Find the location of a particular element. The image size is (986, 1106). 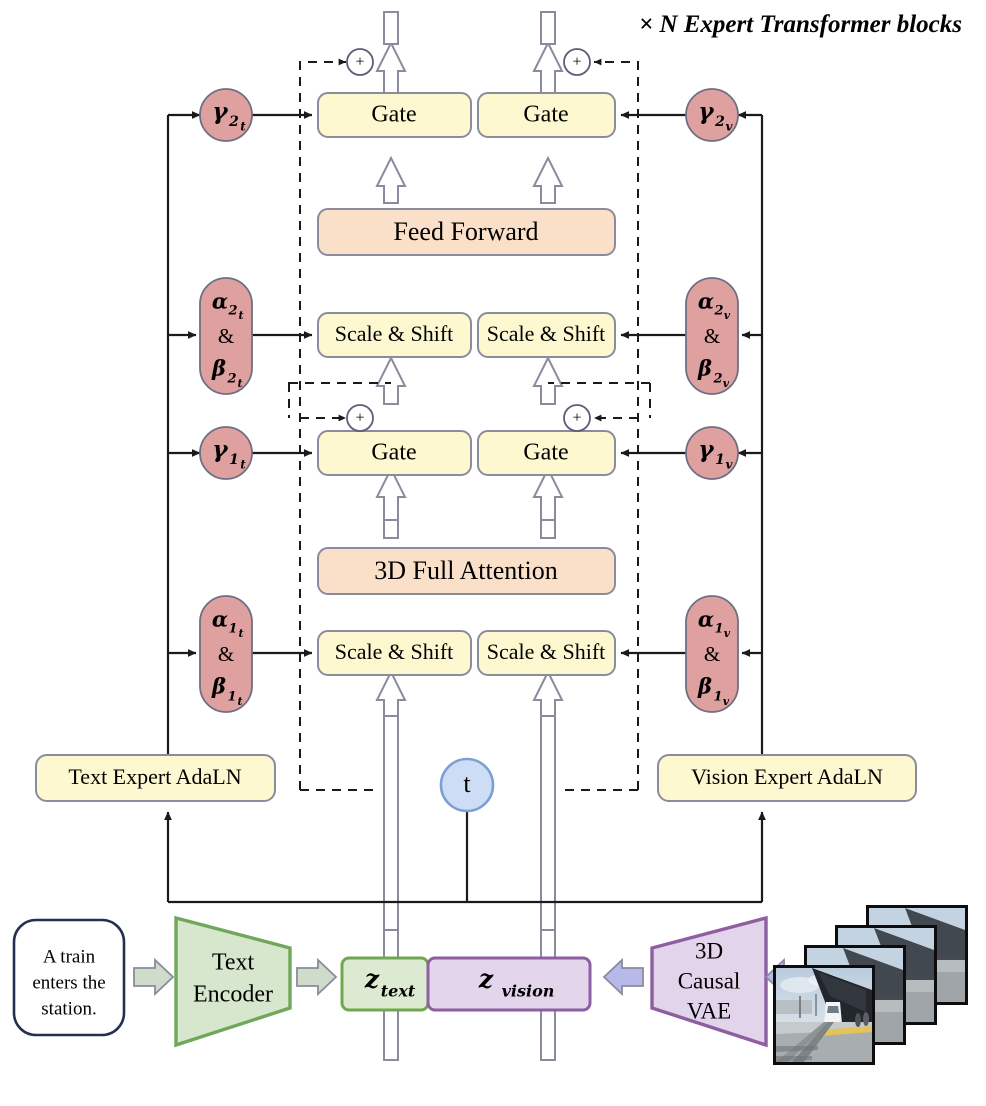

causal-vae-block: 3D Causal VAE is located at coordinates (709, 981).